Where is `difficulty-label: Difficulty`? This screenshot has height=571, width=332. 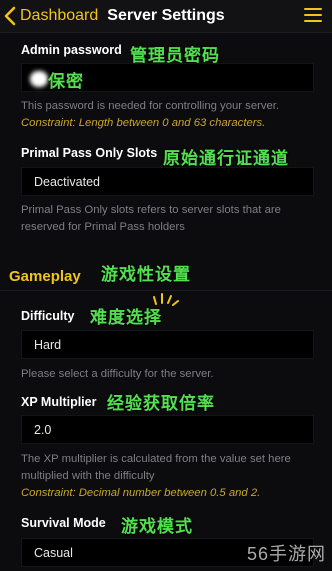 difficulty-label: Difficulty is located at coordinates (48, 316).